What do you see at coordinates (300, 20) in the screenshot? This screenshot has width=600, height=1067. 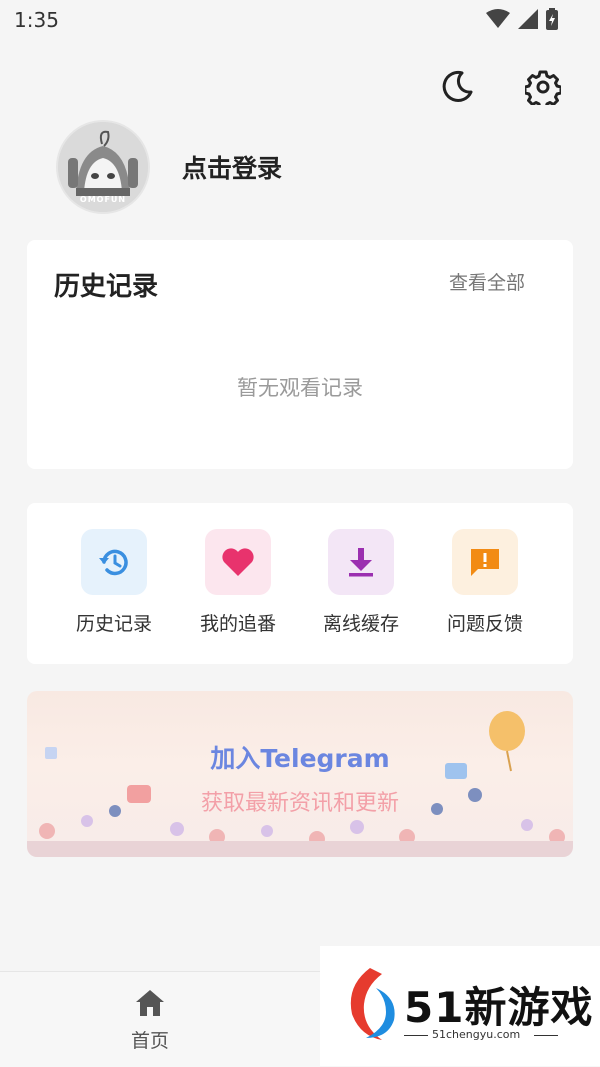 I see `status-bar: 1:35` at bounding box center [300, 20].